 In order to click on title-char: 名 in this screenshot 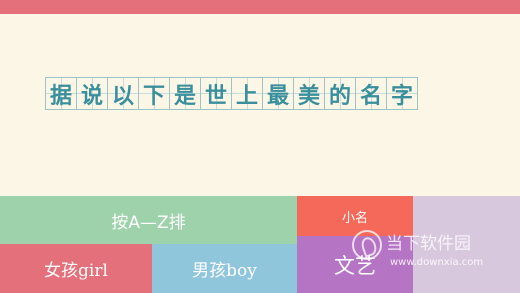, I will do `click(371, 93)`.